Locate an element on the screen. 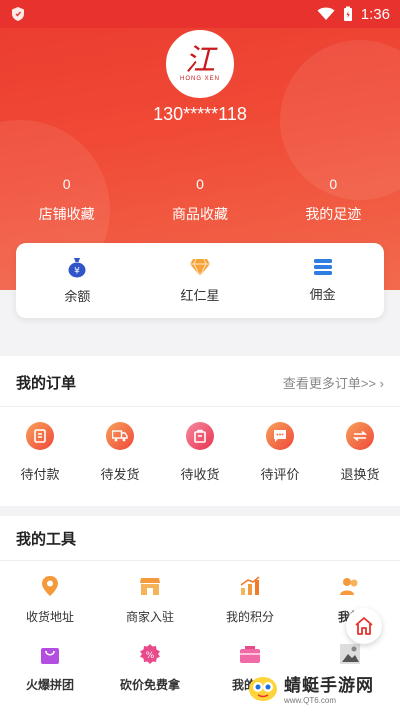  wifi-icon is located at coordinates (326, 13).